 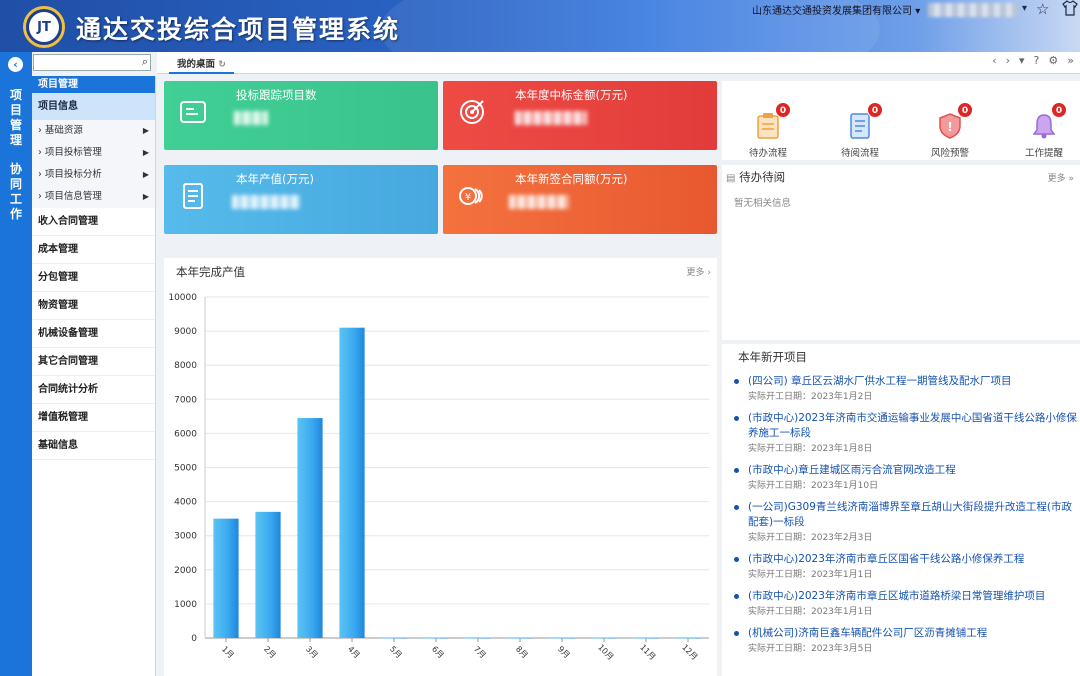 I want to click on shield-icon: ! 0, so click(x=954, y=122).